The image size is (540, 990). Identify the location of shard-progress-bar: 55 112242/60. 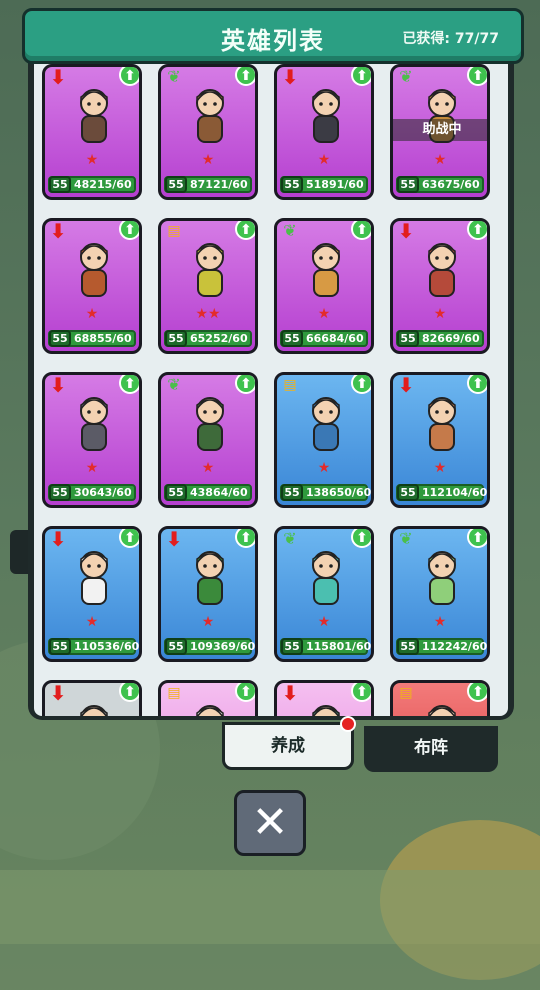
(442, 646).